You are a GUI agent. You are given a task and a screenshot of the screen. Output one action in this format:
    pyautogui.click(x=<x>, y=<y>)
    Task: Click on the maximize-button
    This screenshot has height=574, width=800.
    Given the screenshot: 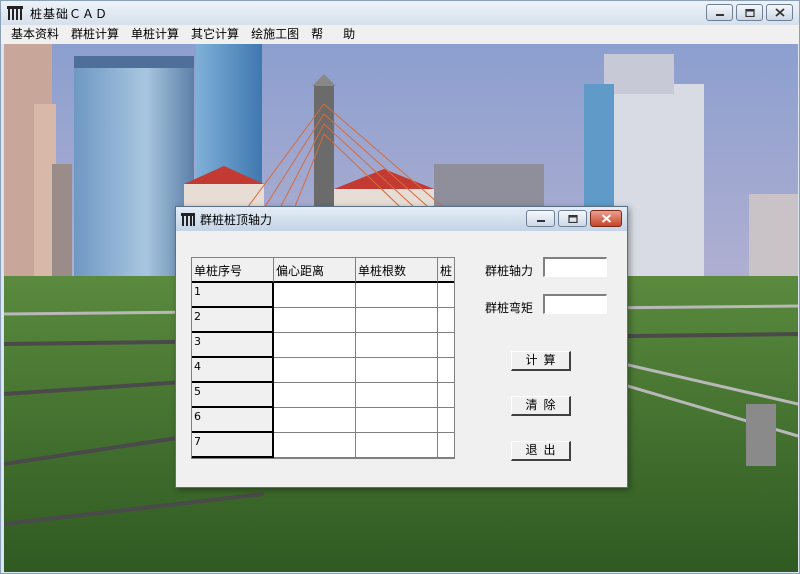 What is the action you would take?
    pyautogui.click(x=749, y=12)
    